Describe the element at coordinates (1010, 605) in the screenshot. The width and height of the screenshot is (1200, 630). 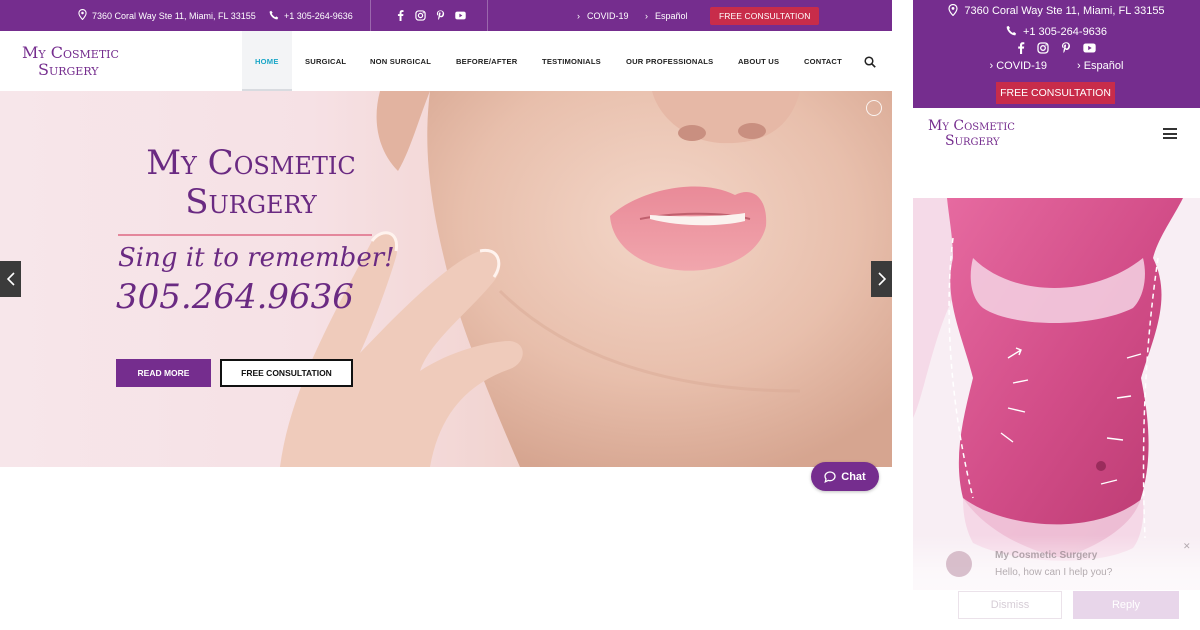
I see `dismiss-button: Dismiss` at that location.